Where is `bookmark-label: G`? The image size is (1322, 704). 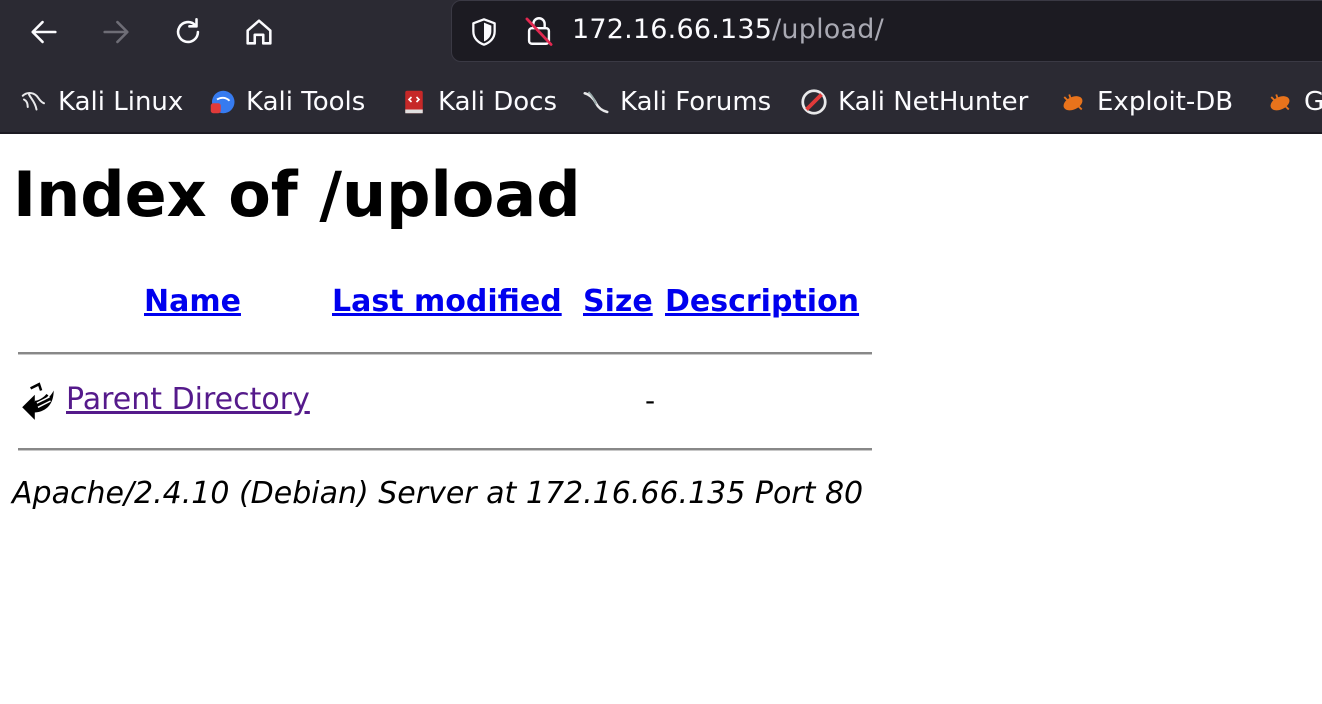
bookmark-label: G is located at coordinates (1313, 102).